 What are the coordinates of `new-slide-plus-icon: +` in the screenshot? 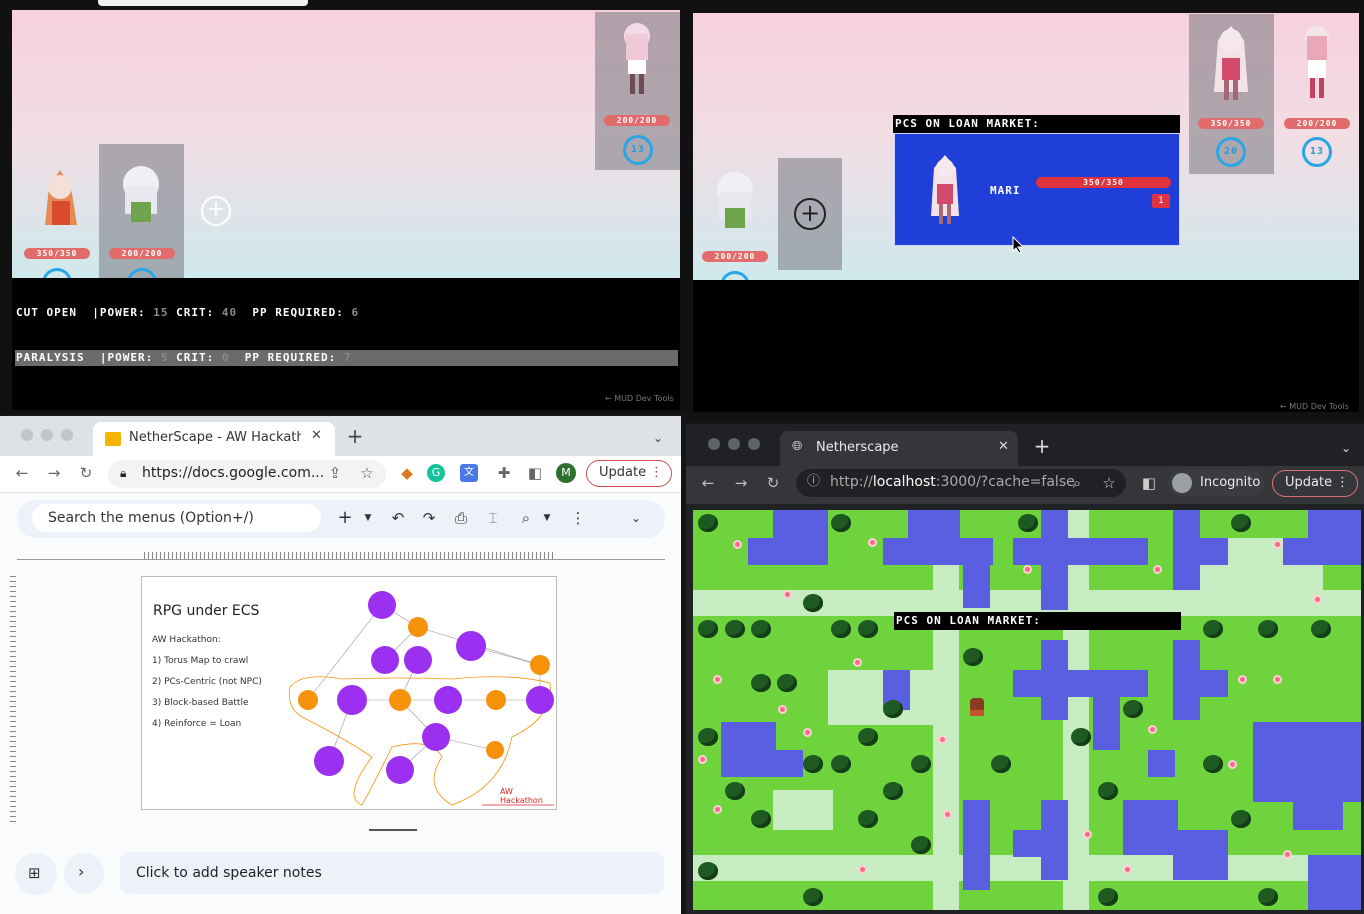 It's located at (345, 518).